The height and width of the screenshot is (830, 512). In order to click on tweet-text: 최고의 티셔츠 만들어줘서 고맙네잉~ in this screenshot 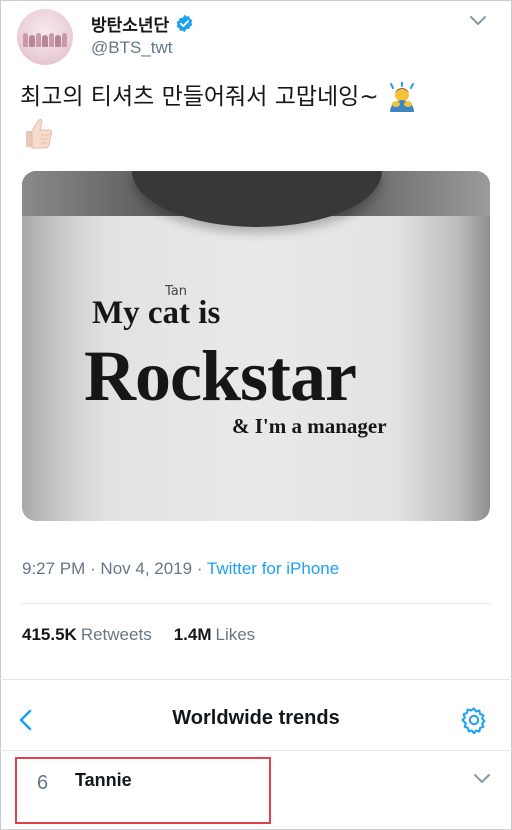, I will do `click(255, 115)`.